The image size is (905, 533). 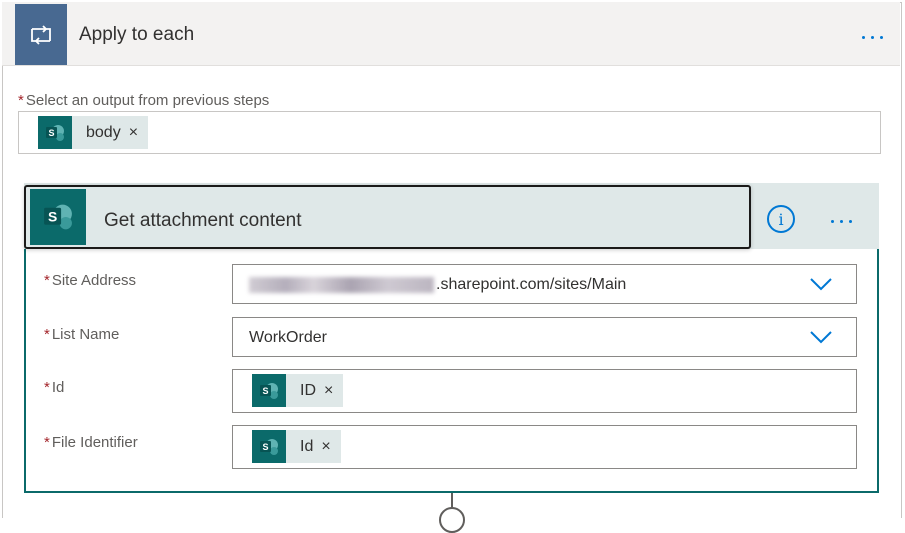 I want to click on list-name-value: WorkOrder, so click(x=288, y=337).